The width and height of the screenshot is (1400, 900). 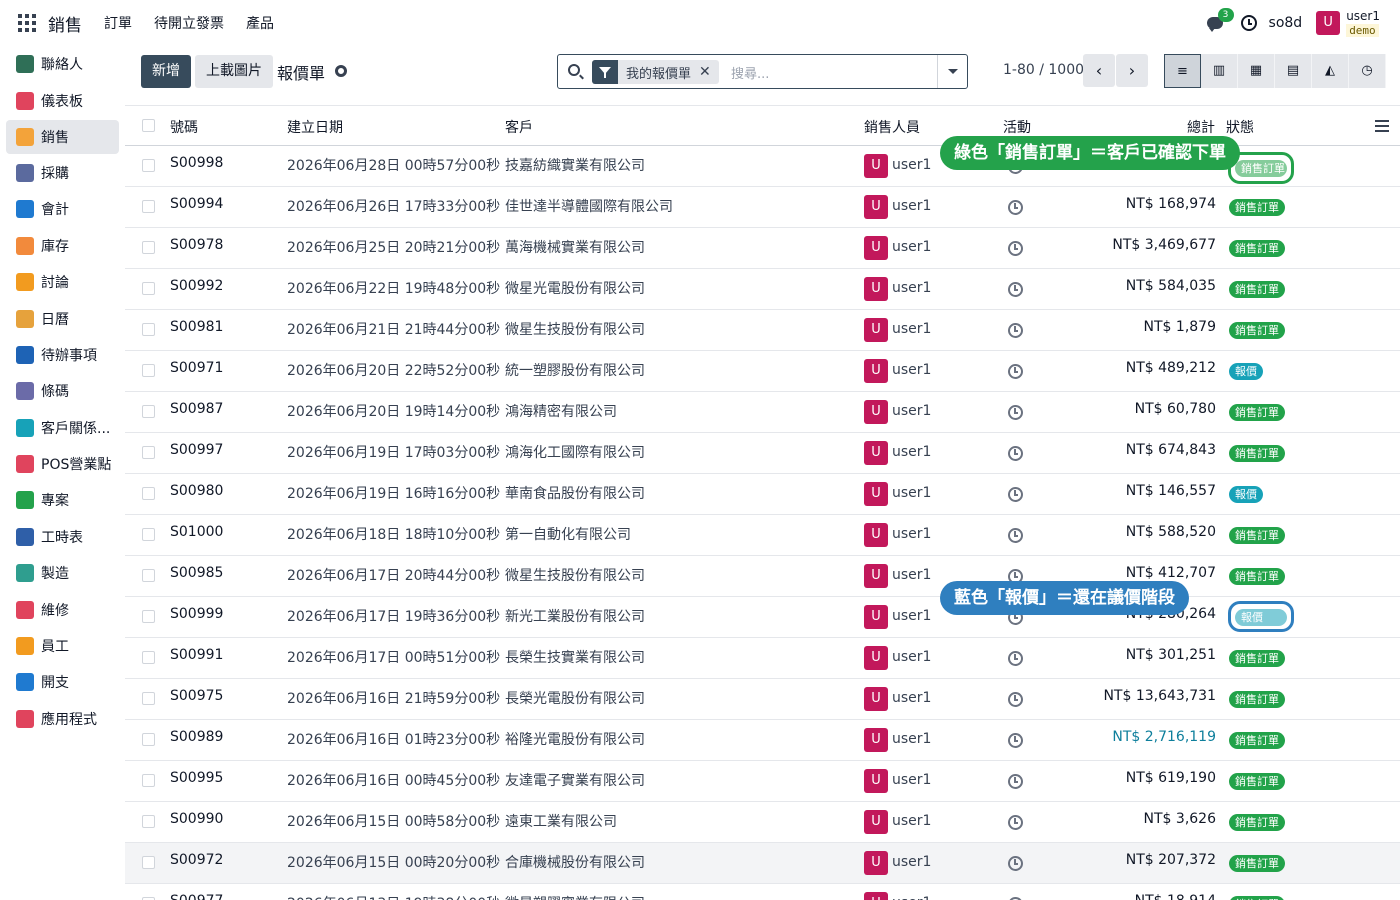 What do you see at coordinates (260, 23) in the screenshot?
I see `menu-products: 產品` at bounding box center [260, 23].